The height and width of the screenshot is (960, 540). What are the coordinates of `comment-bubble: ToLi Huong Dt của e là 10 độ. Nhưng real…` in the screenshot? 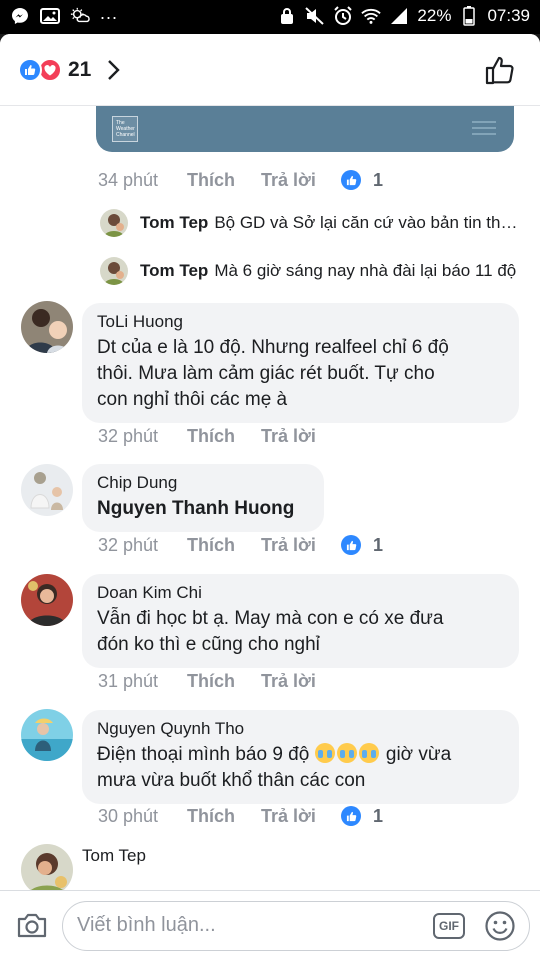 It's located at (300, 363).